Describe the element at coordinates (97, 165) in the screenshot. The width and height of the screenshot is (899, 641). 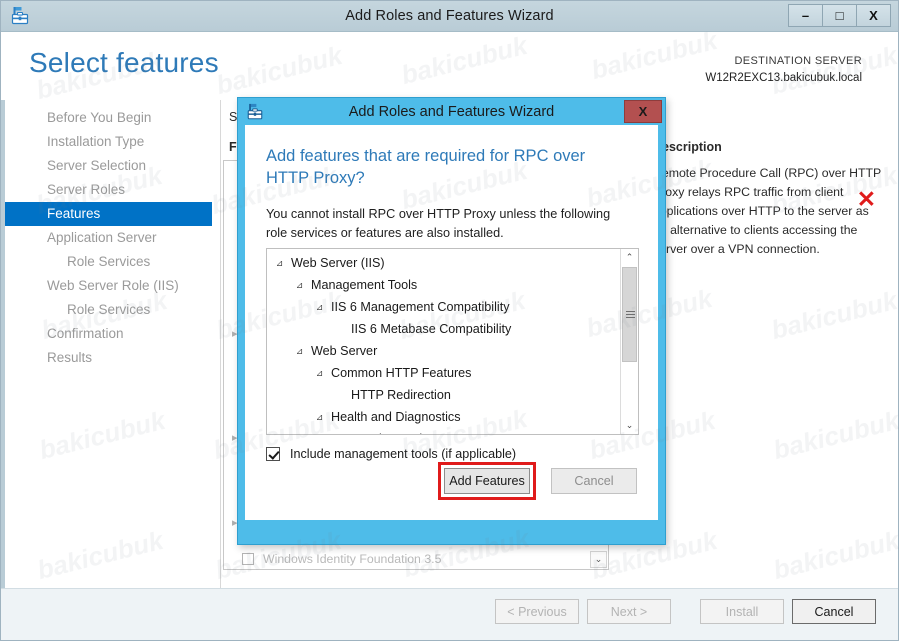
I see `sidebar-item-label: Server Selection` at that location.